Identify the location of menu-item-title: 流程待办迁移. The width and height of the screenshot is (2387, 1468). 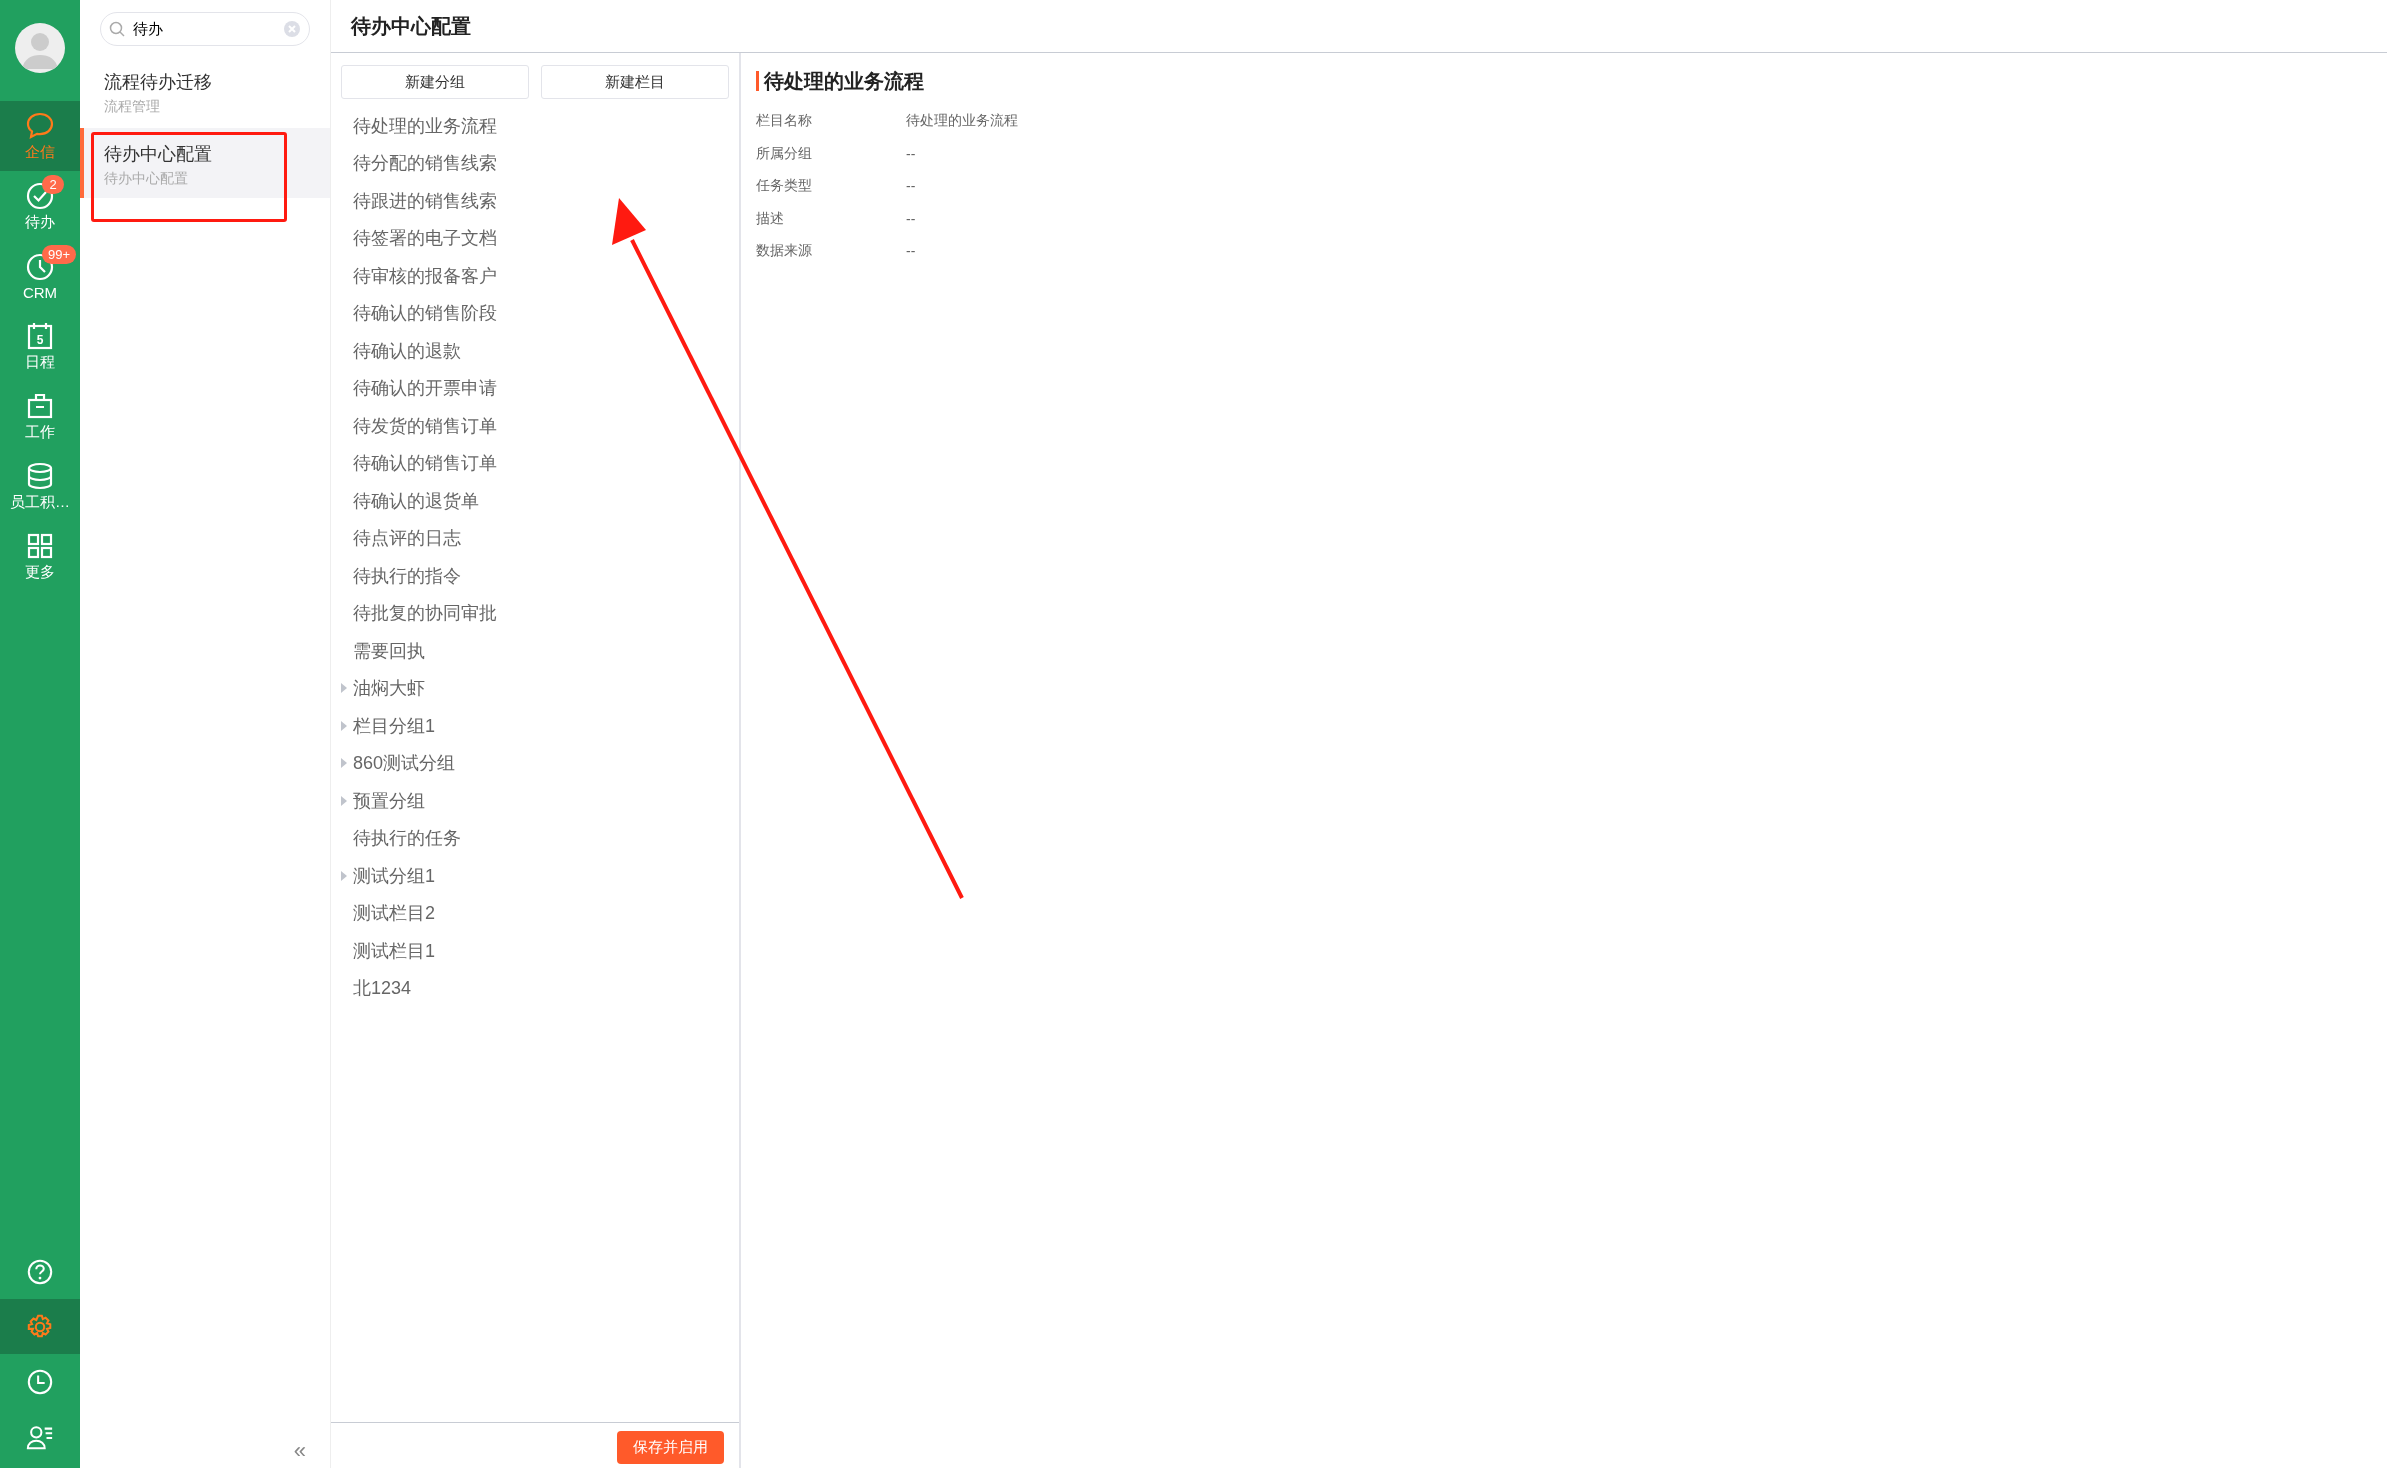
(158, 82).